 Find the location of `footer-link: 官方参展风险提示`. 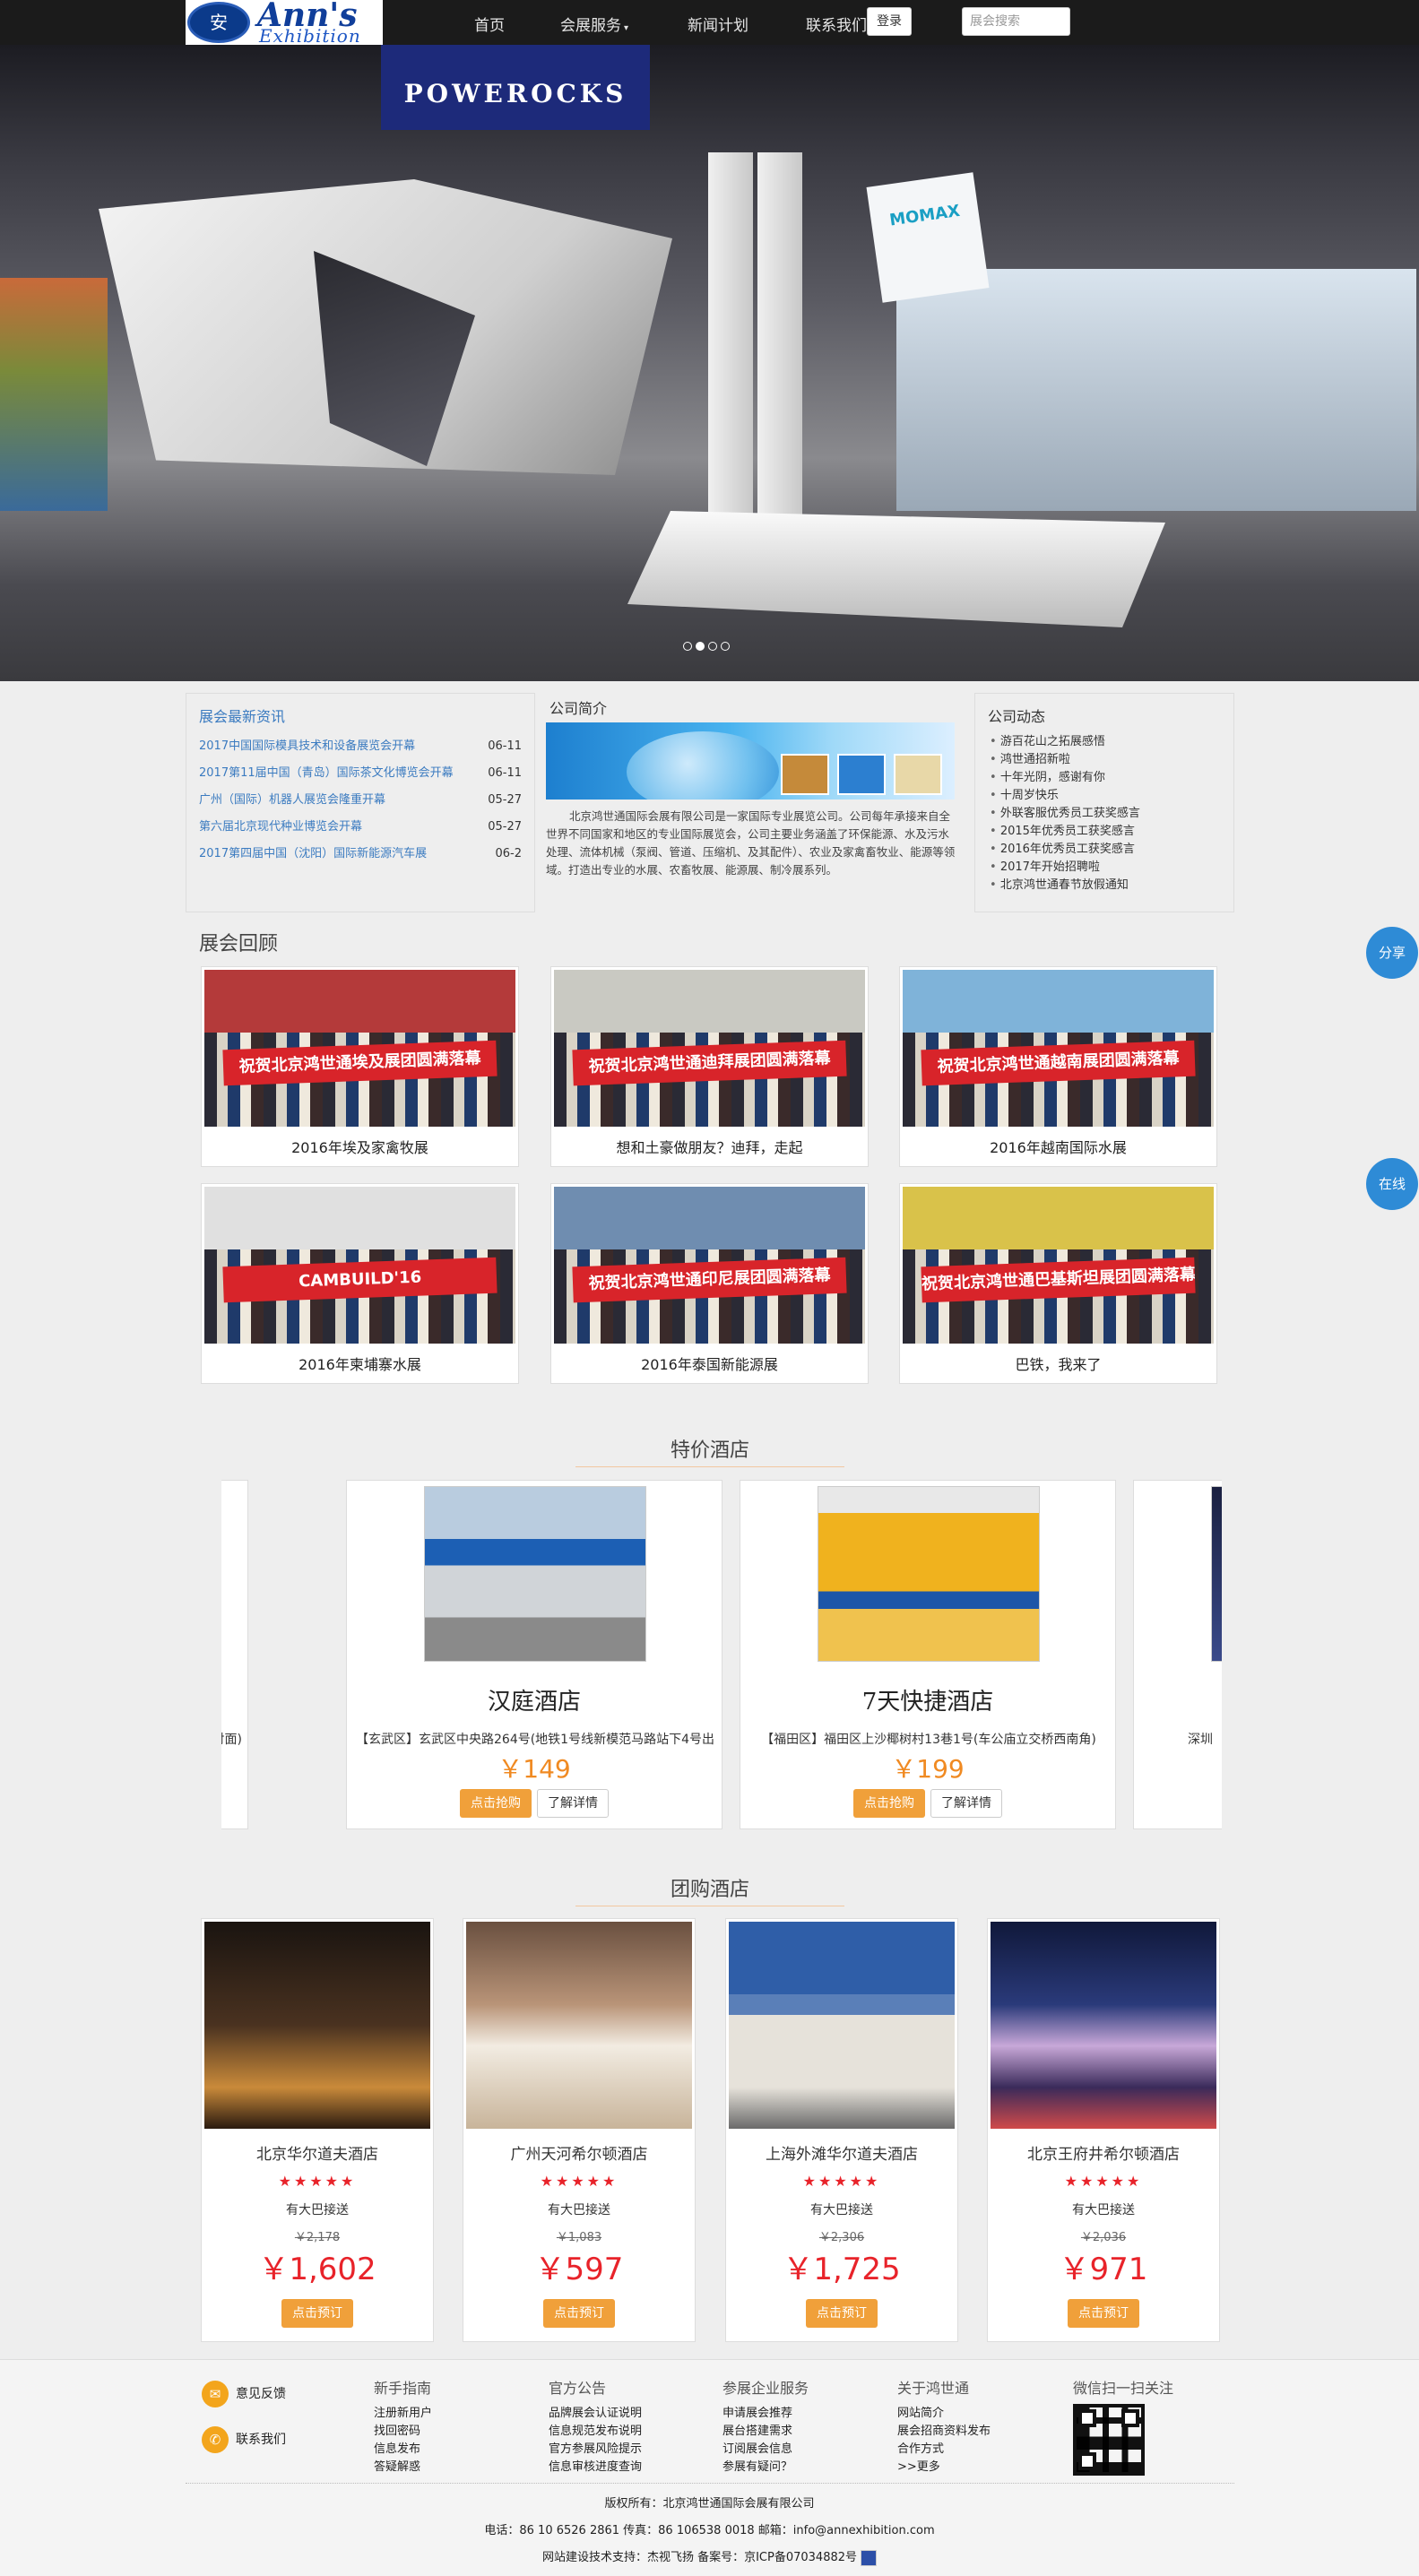

footer-link: 官方参展风险提示 is located at coordinates (595, 2450).